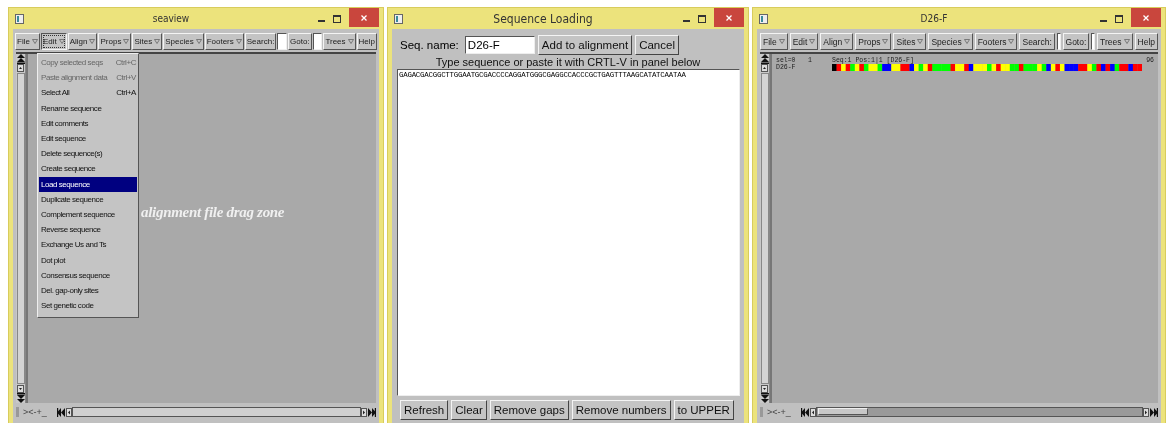 The height and width of the screenshot is (423, 1171). Describe the element at coordinates (88, 245) in the screenshot. I see `menu-item: Exchange Us and Ts` at that location.